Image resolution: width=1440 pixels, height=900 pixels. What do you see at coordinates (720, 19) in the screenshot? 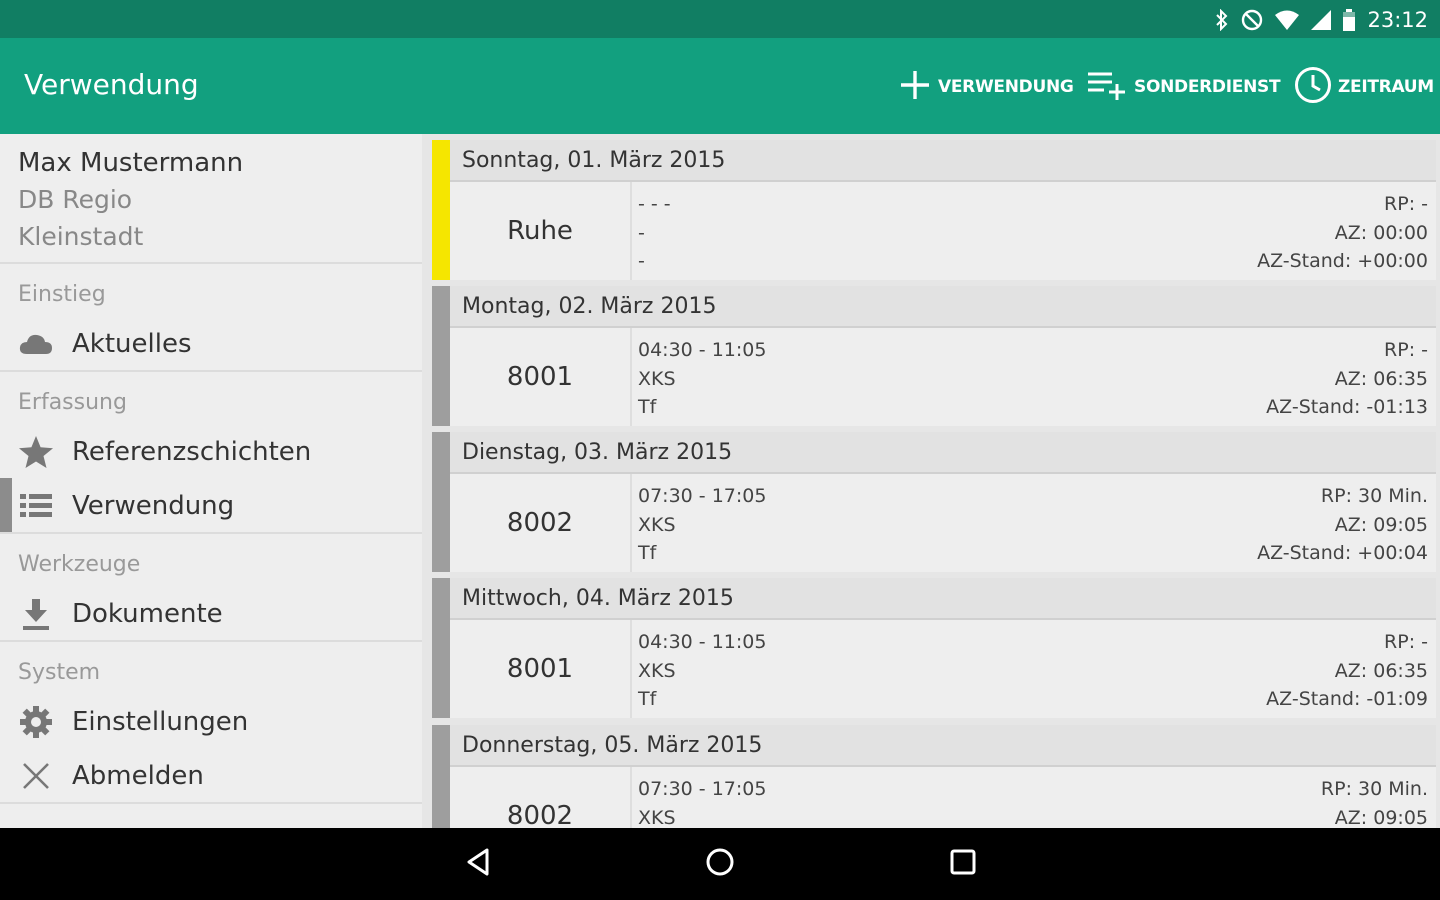
I see `status-bar: 23:12` at bounding box center [720, 19].